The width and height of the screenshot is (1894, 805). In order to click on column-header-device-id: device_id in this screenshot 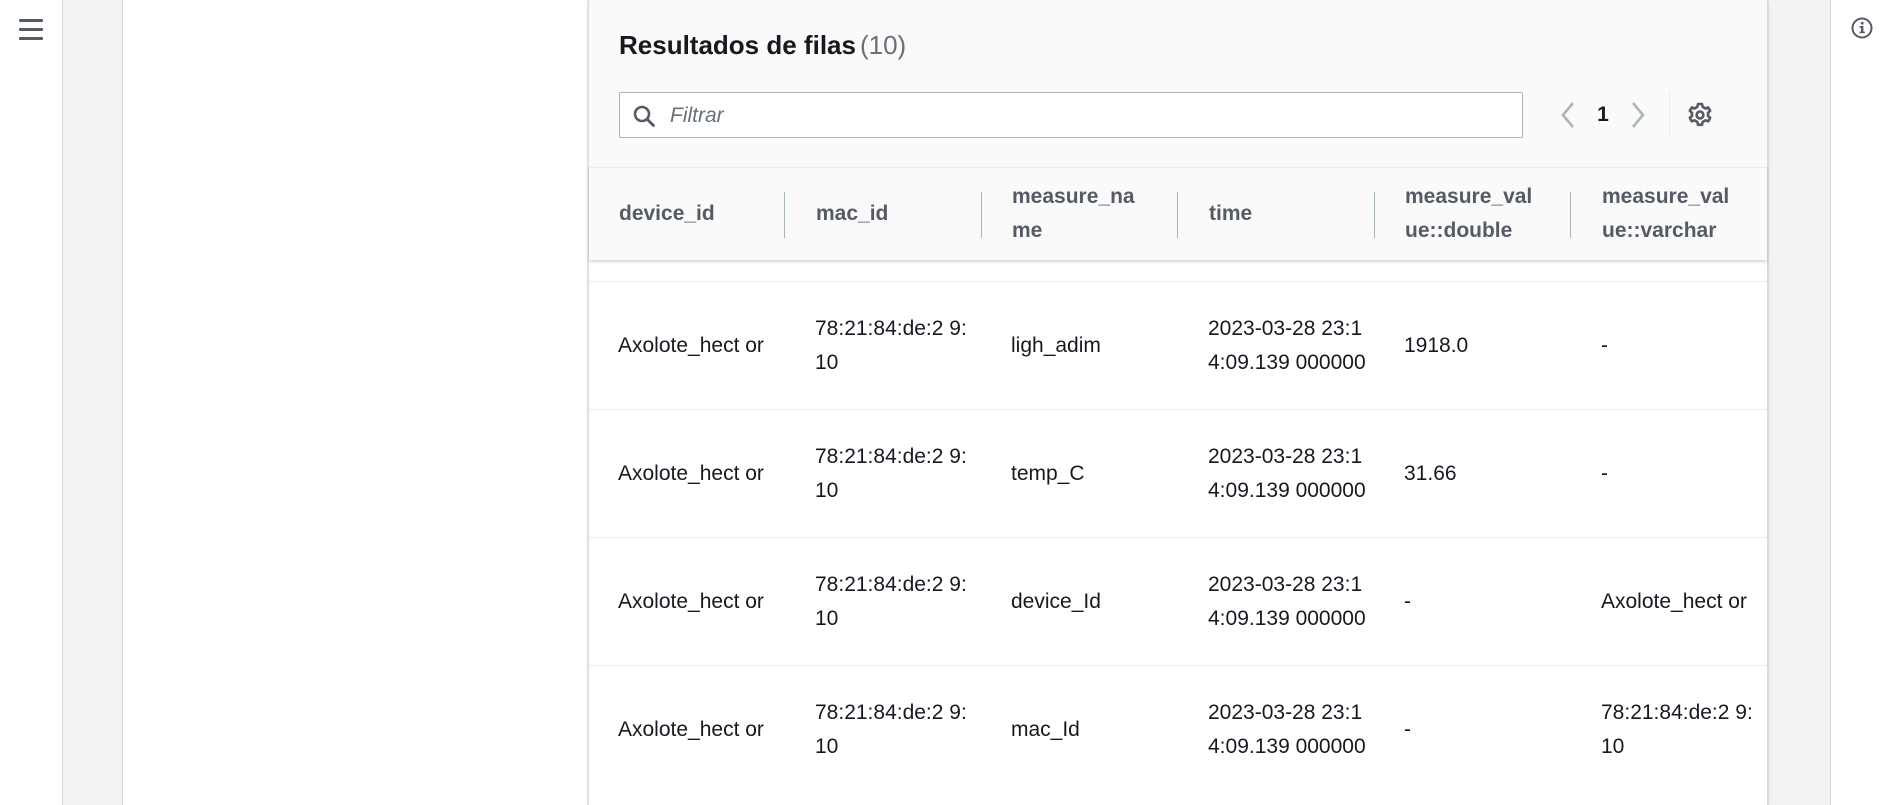, I will do `click(687, 214)`.